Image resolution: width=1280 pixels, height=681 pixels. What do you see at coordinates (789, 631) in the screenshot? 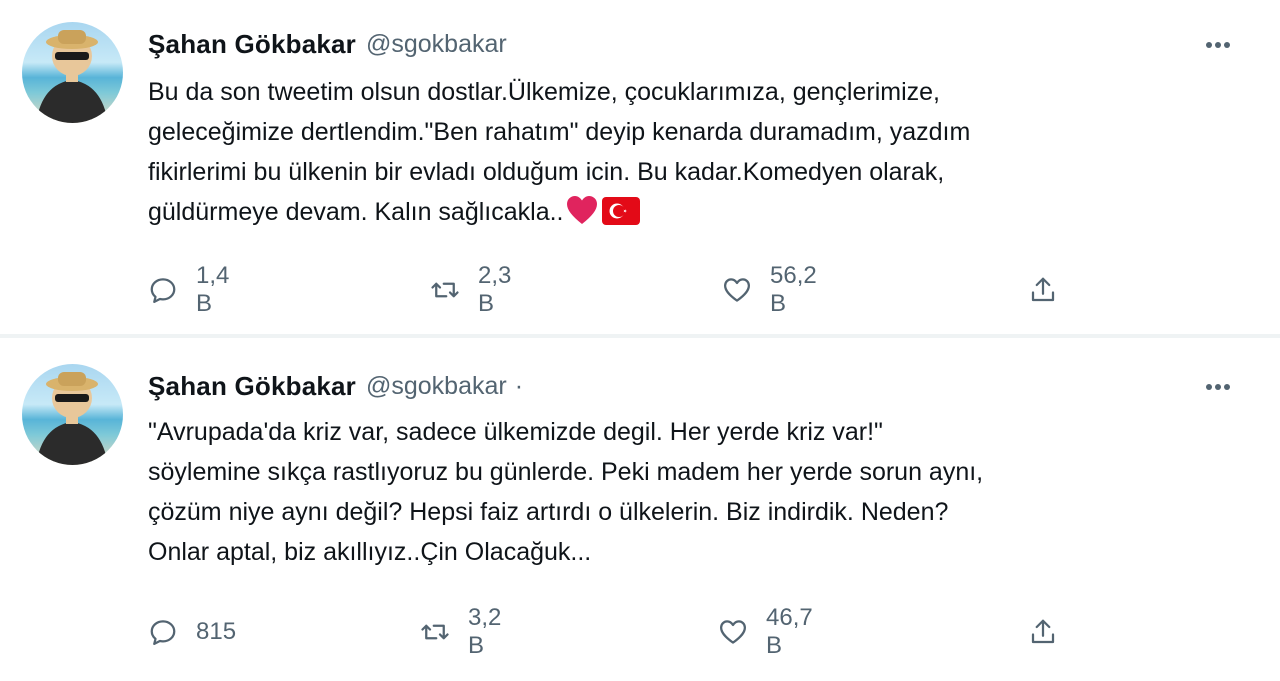
I see `like-count: 46,7 B` at bounding box center [789, 631].